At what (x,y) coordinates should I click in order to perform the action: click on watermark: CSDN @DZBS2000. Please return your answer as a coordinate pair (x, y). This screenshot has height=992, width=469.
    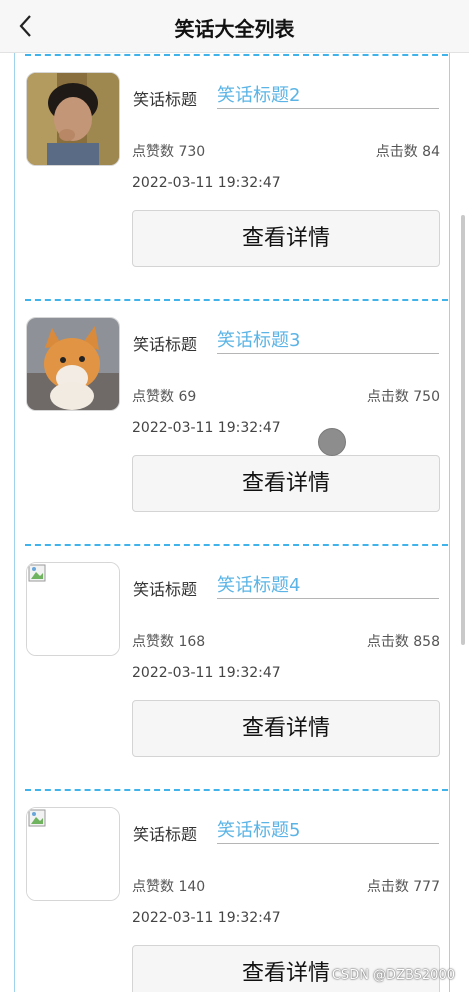
    Looking at the image, I should click on (393, 975).